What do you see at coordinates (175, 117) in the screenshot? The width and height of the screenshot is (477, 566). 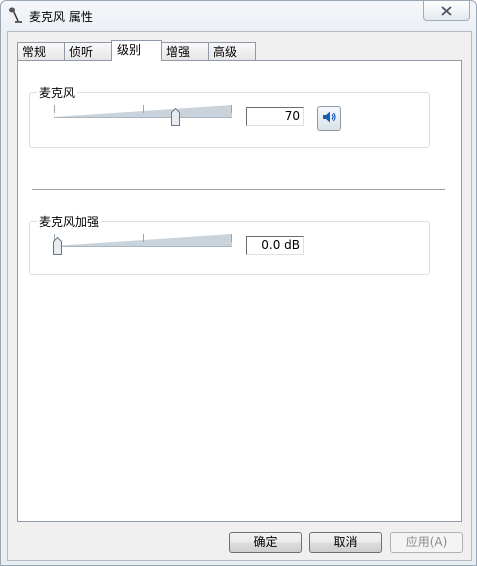 I see `microphone-slider-thumb` at bounding box center [175, 117].